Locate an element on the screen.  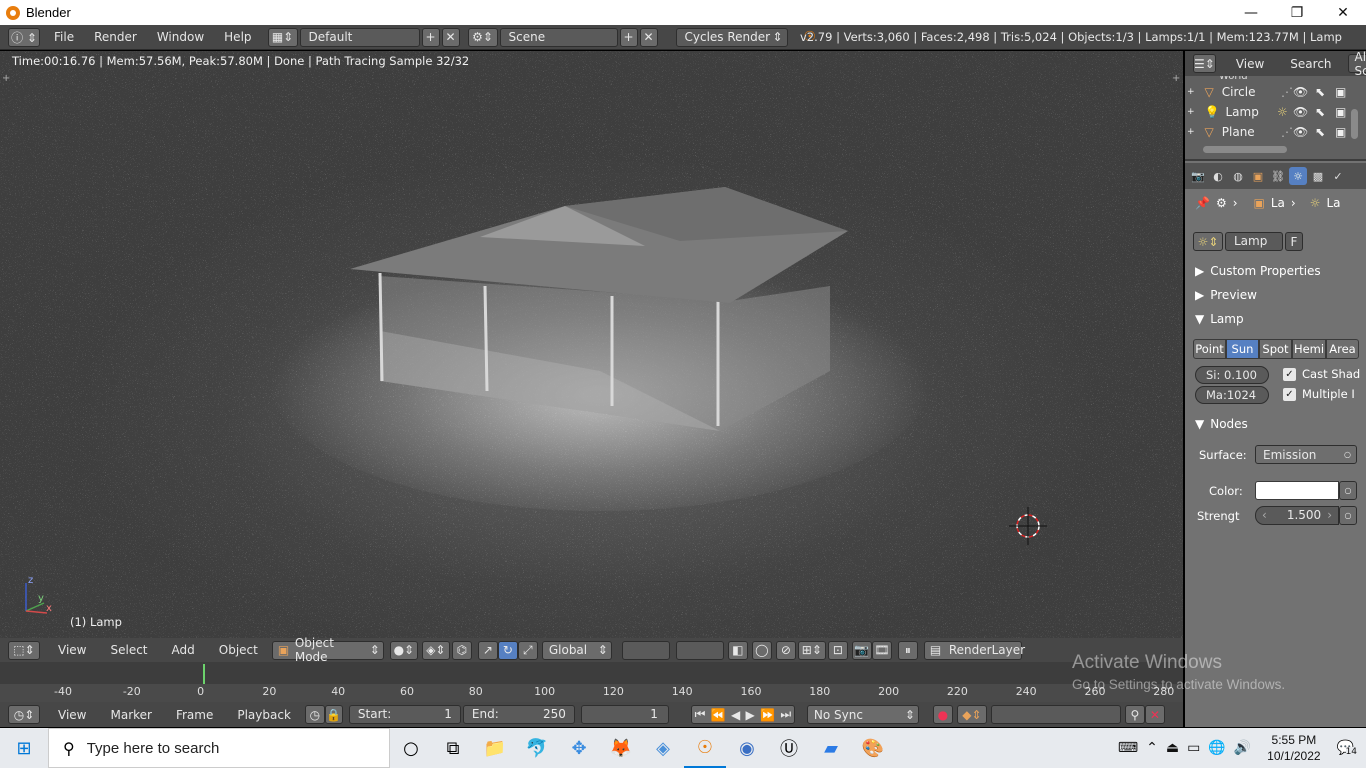
outliner-item-circle: + ▽ Circle ⋰ 👁 ⬉ ▣ is located at coordinates (1275, 92).